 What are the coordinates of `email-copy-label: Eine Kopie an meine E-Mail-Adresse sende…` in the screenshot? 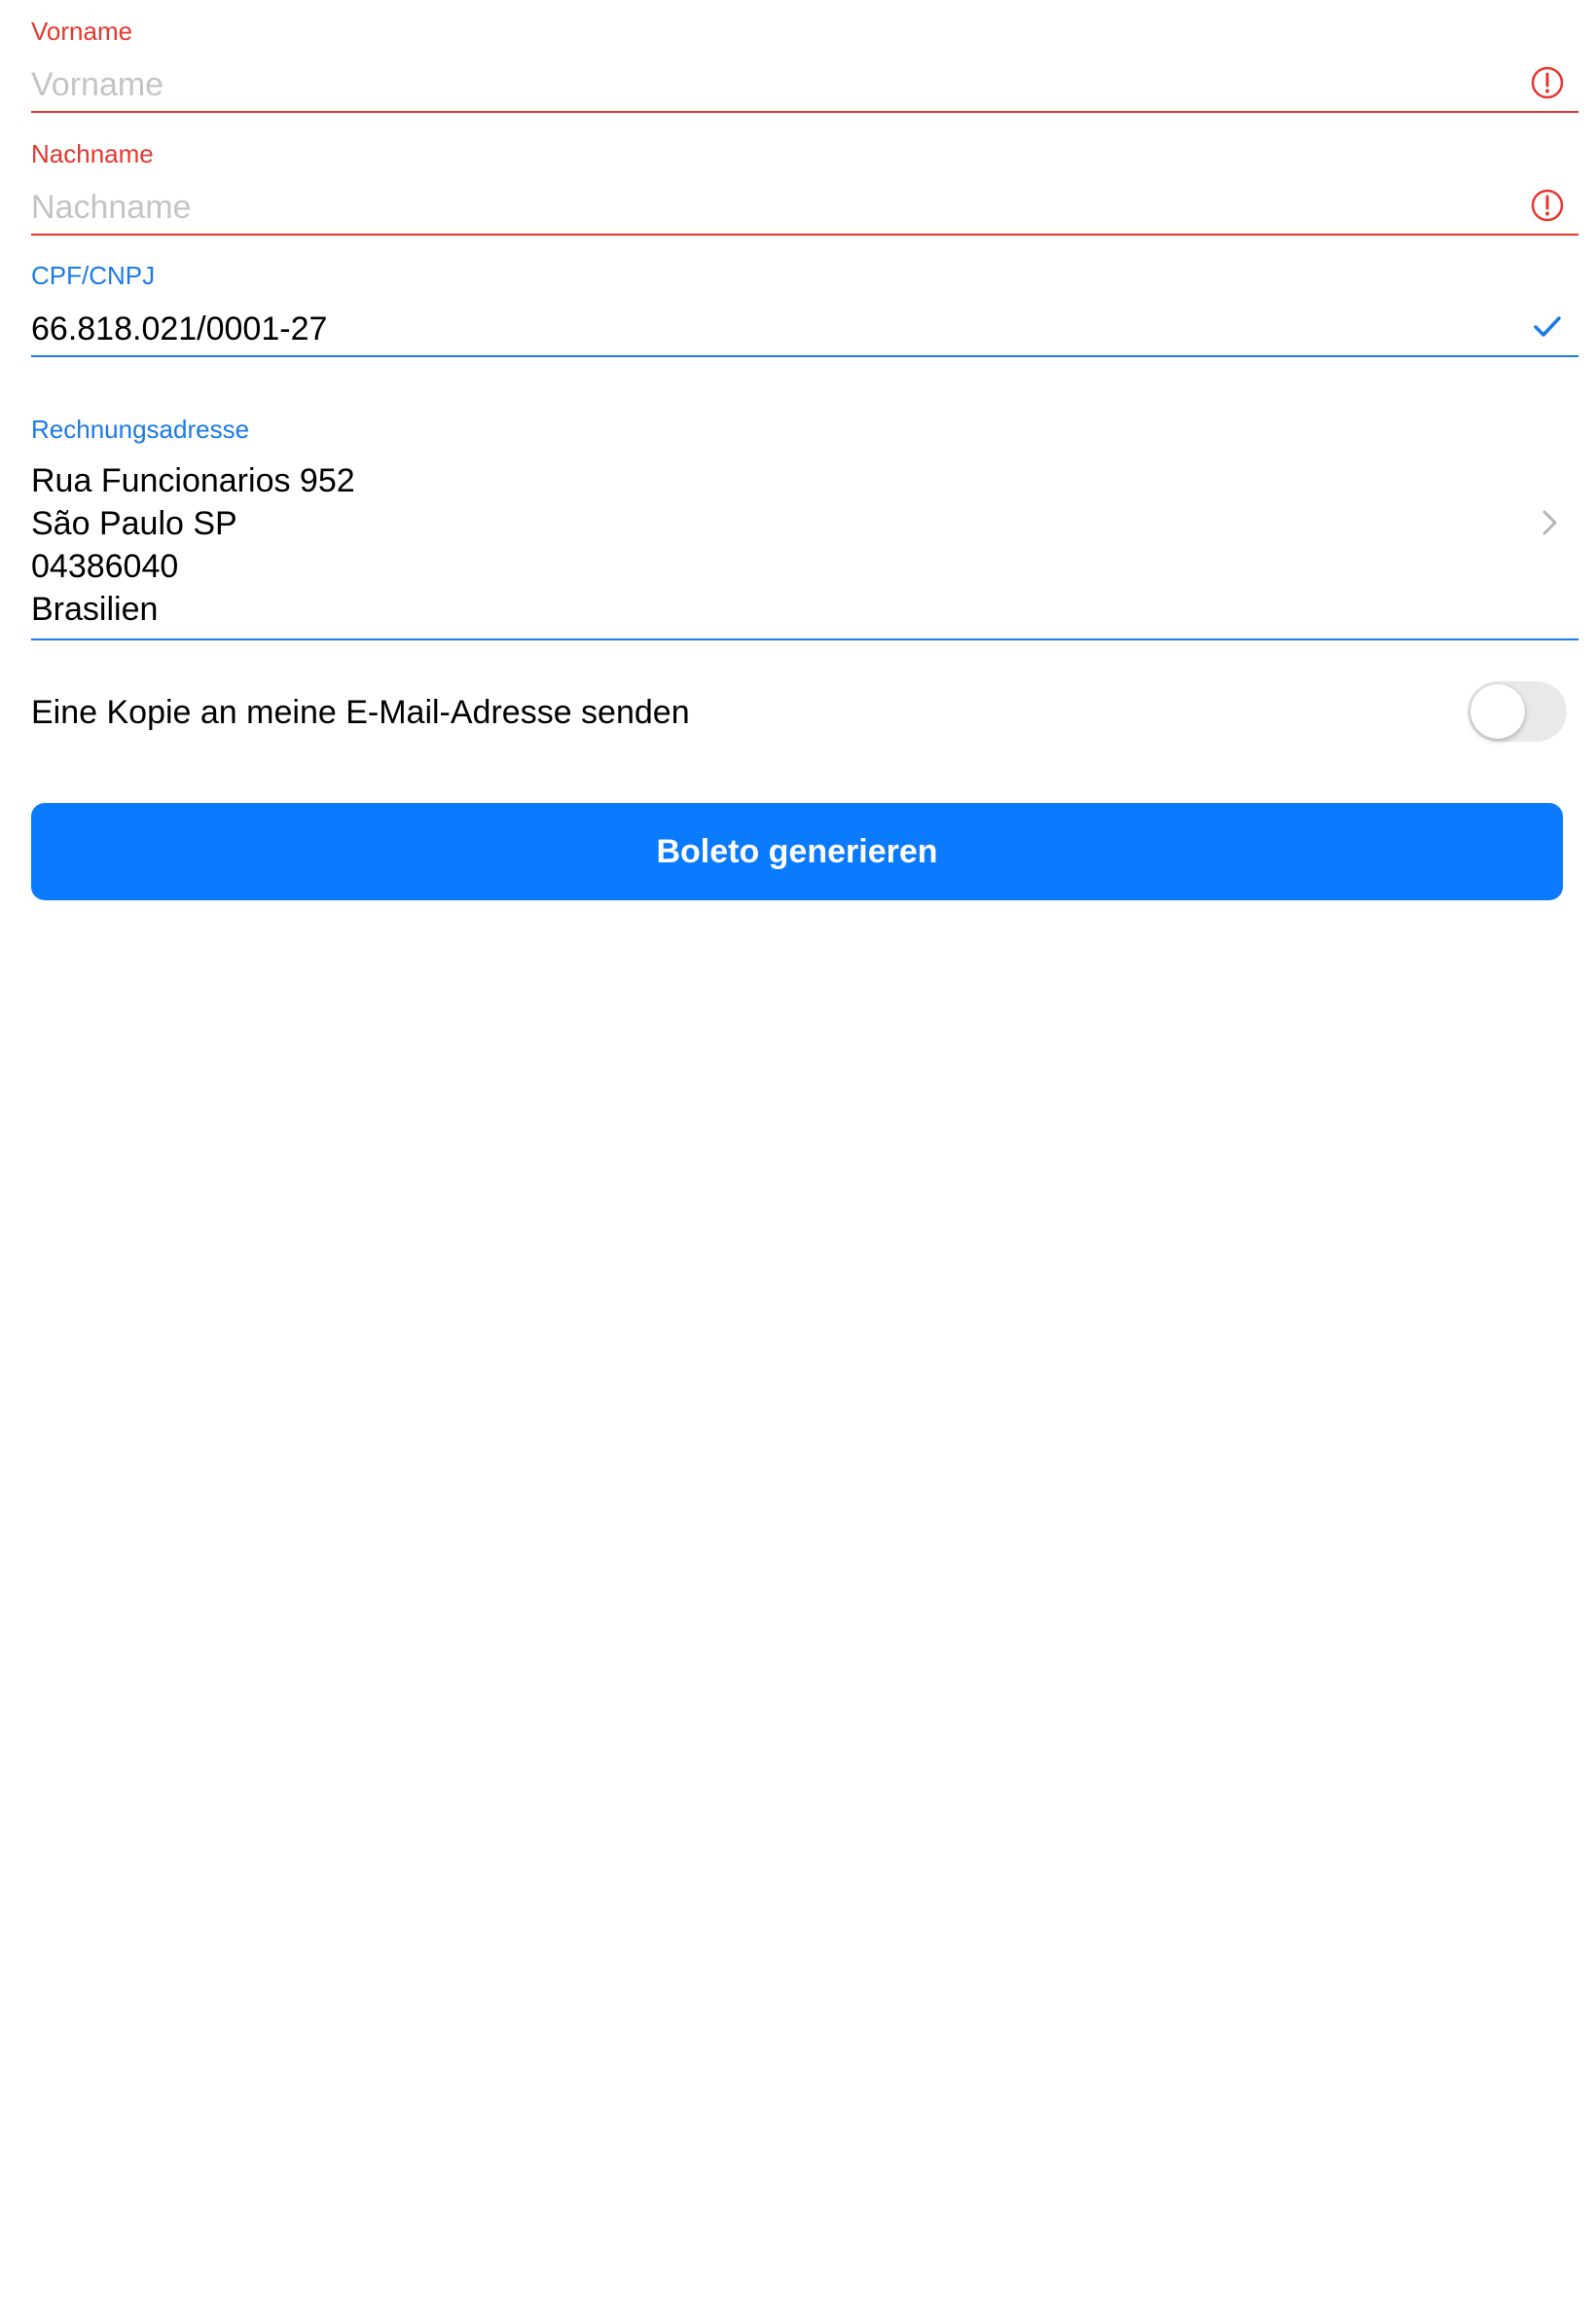 It's located at (361, 712).